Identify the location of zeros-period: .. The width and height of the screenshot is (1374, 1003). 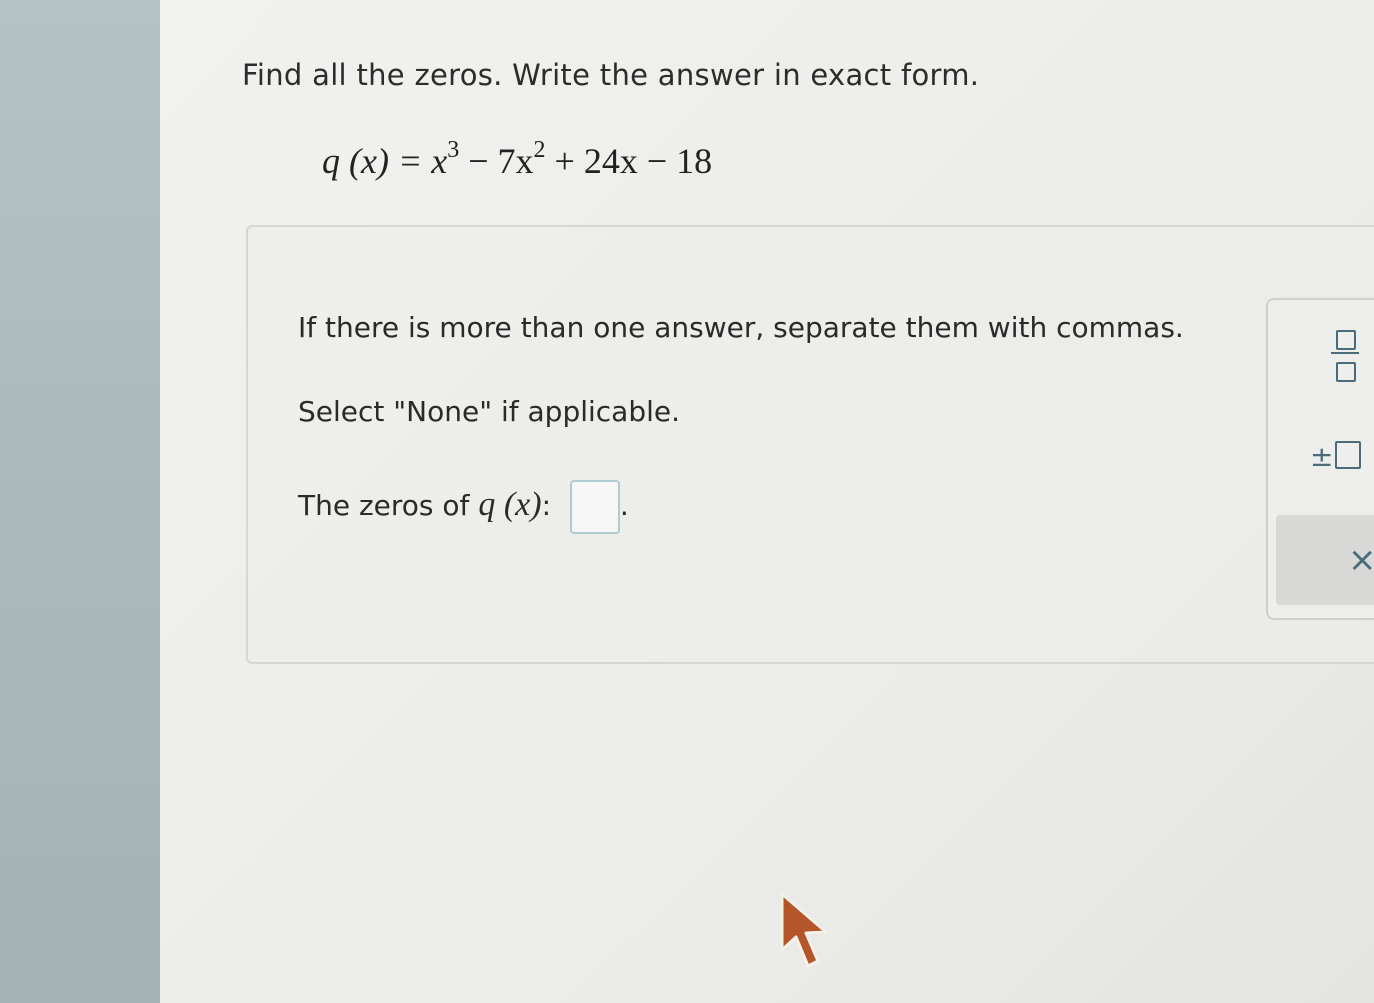
(624, 505).